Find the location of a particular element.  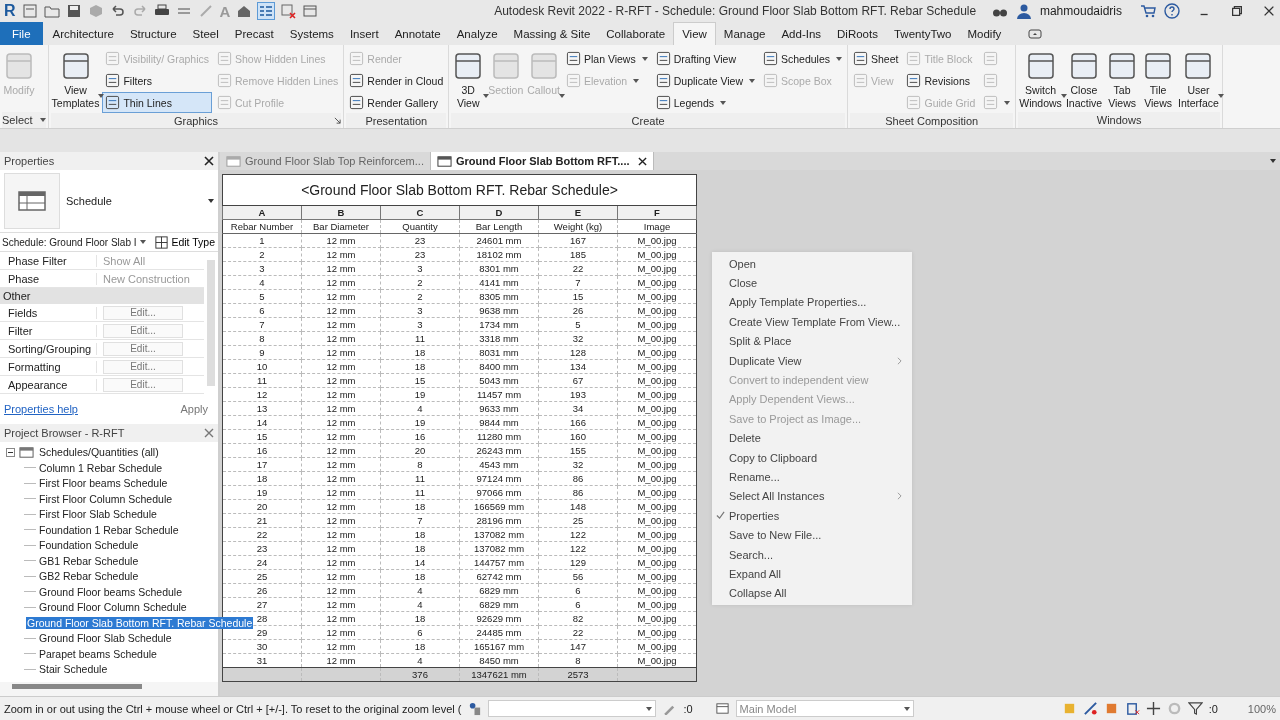

ribbon-tab: View is located at coordinates (694, 33).